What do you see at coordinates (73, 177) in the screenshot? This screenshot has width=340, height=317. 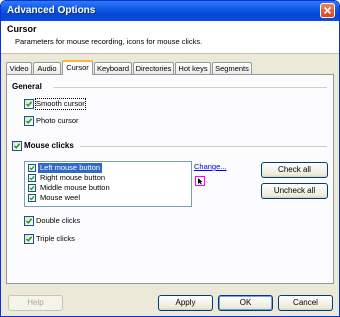 I see `list-item-label: Right mouse button` at bounding box center [73, 177].